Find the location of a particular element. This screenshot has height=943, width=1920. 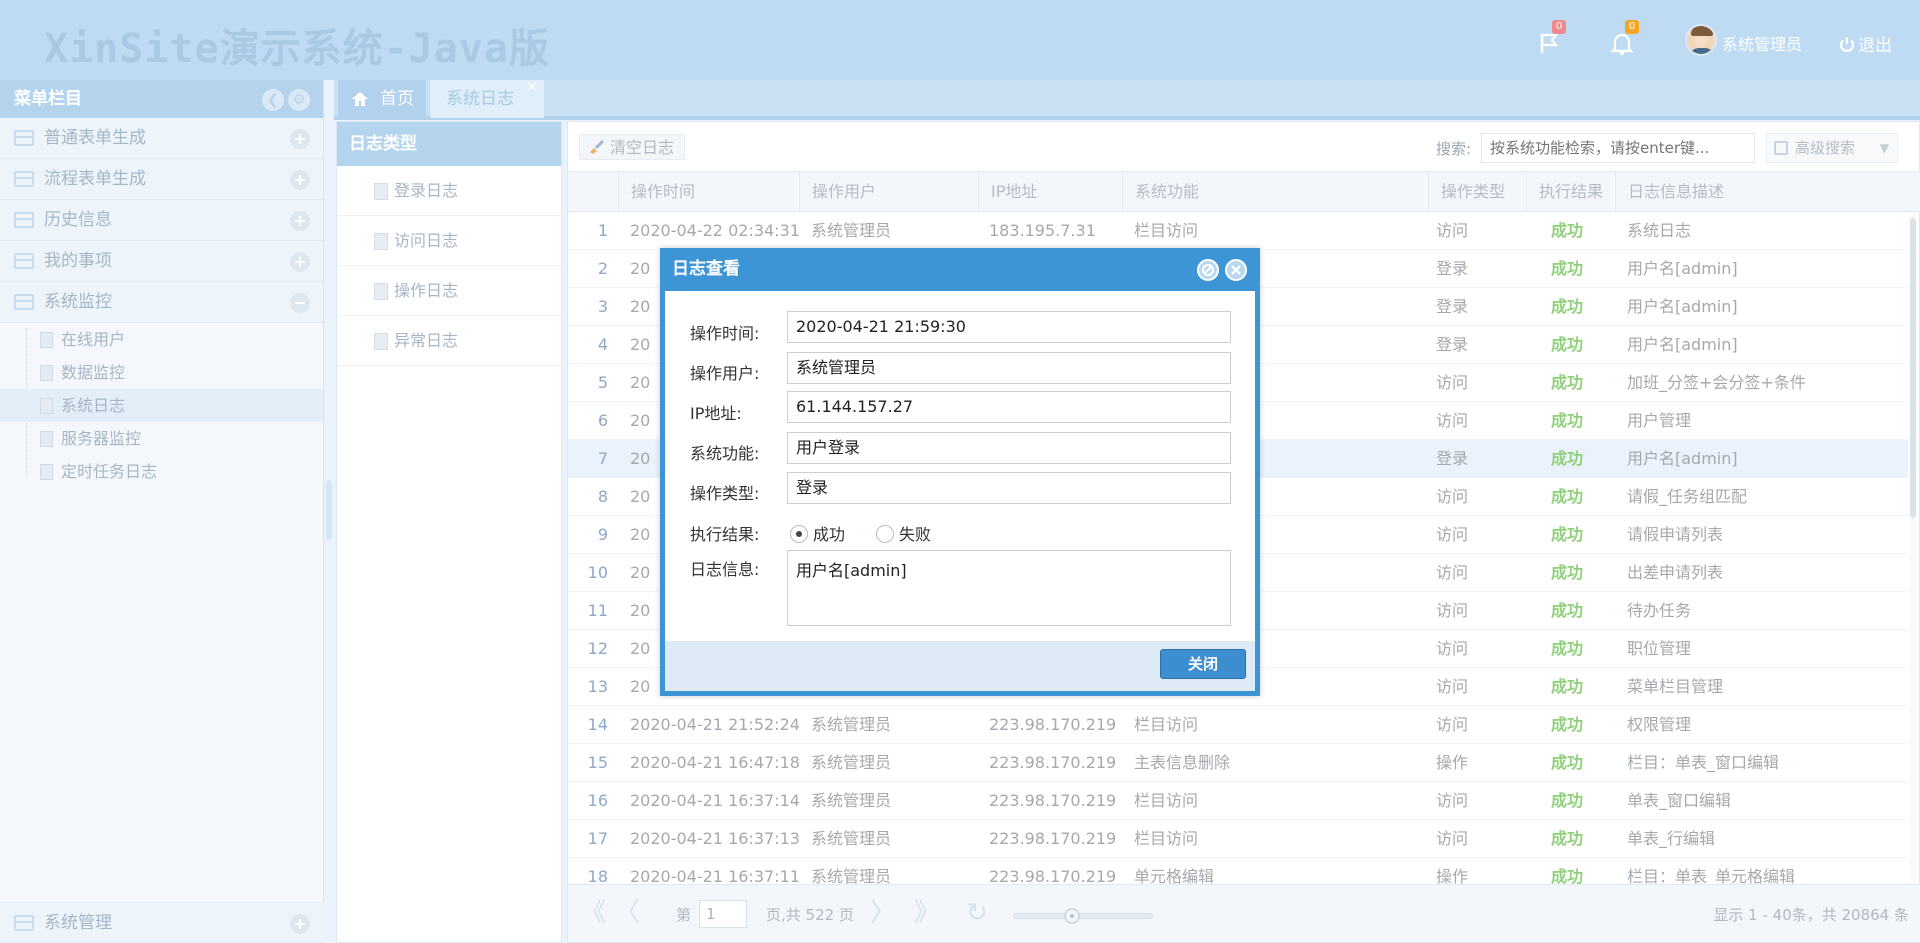

sidebar-item-label: 系统日志 is located at coordinates (93, 405).